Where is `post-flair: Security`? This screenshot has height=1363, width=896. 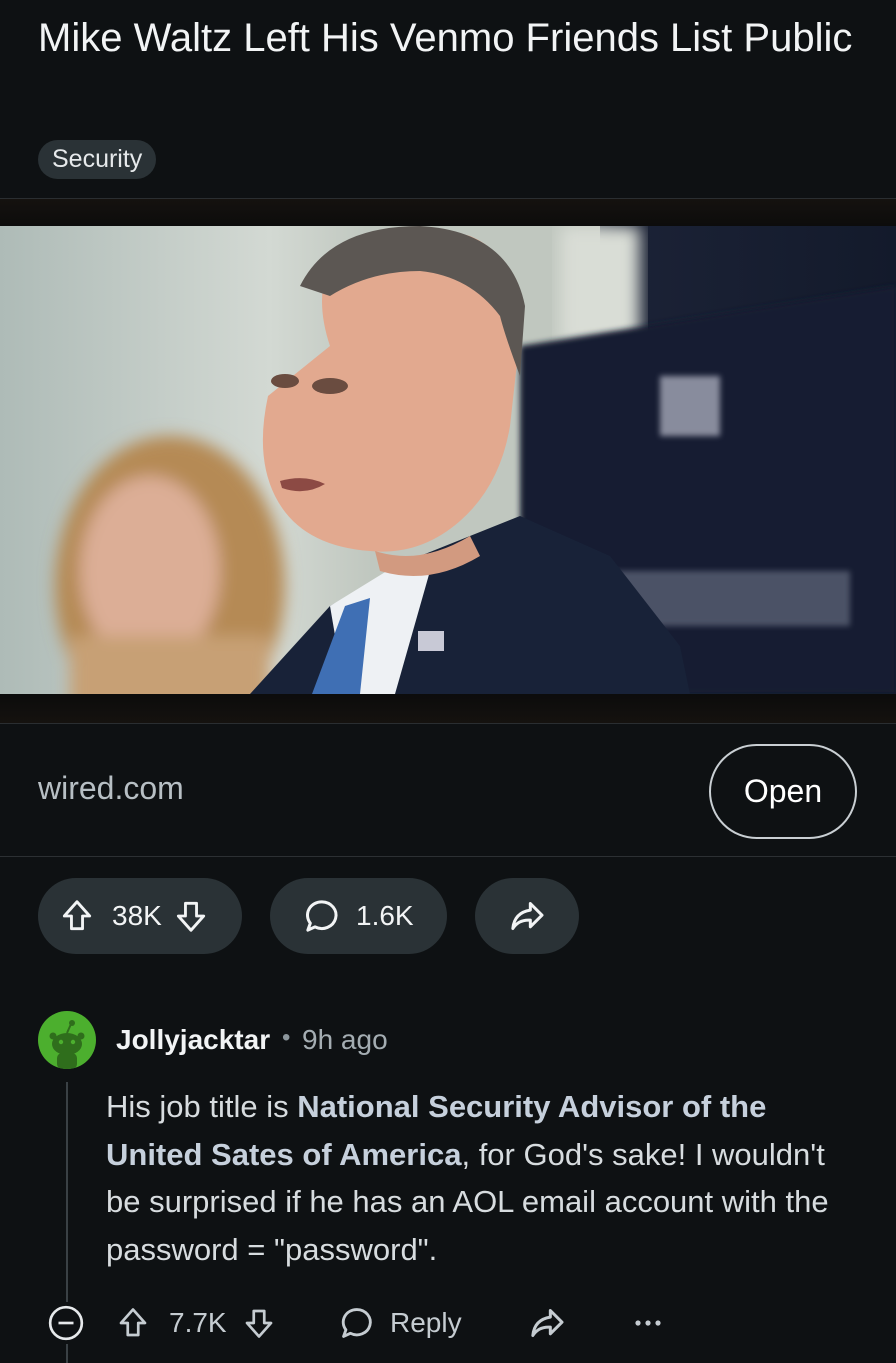 post-flair: Security is located at coordinates (97, 159).